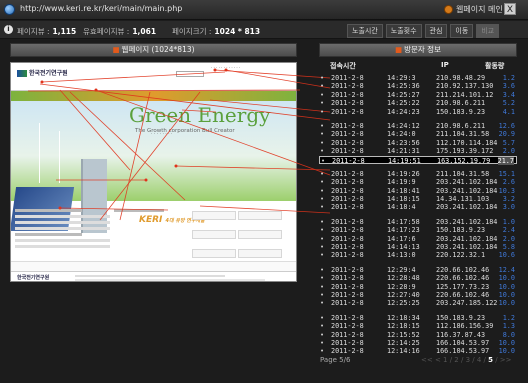  I want to click on table-row-selected: • 2011-2-8 14:19:51 163.152.19.79 21.7, so click(418, 160).